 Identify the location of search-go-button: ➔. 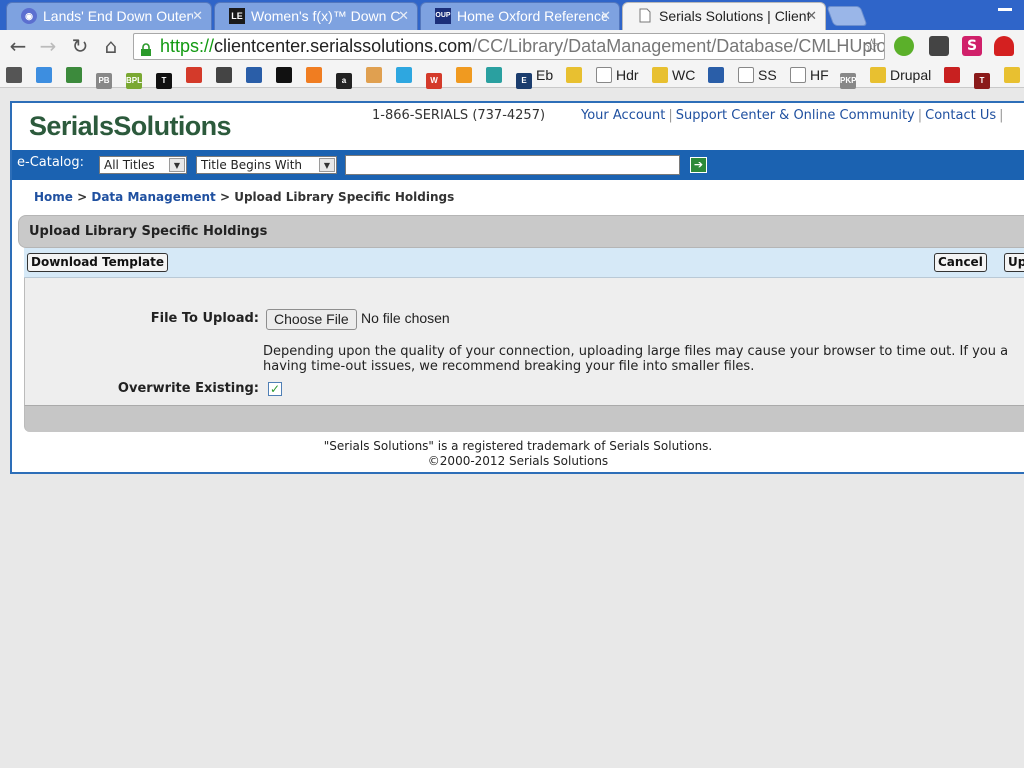
(698, 165).